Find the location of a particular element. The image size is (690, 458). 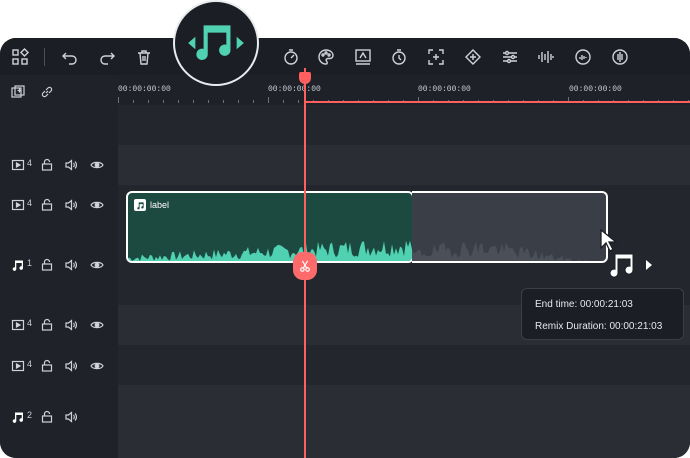

undo-icon is located at coordinates (70, 57).